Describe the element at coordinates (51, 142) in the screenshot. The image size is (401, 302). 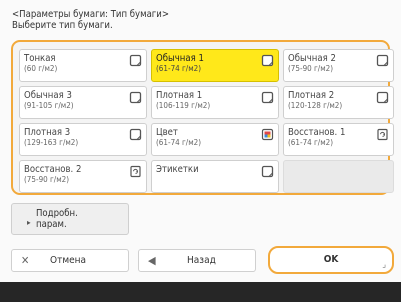
I see `paper-weight-range: (129-163 г/м2)` at that location.